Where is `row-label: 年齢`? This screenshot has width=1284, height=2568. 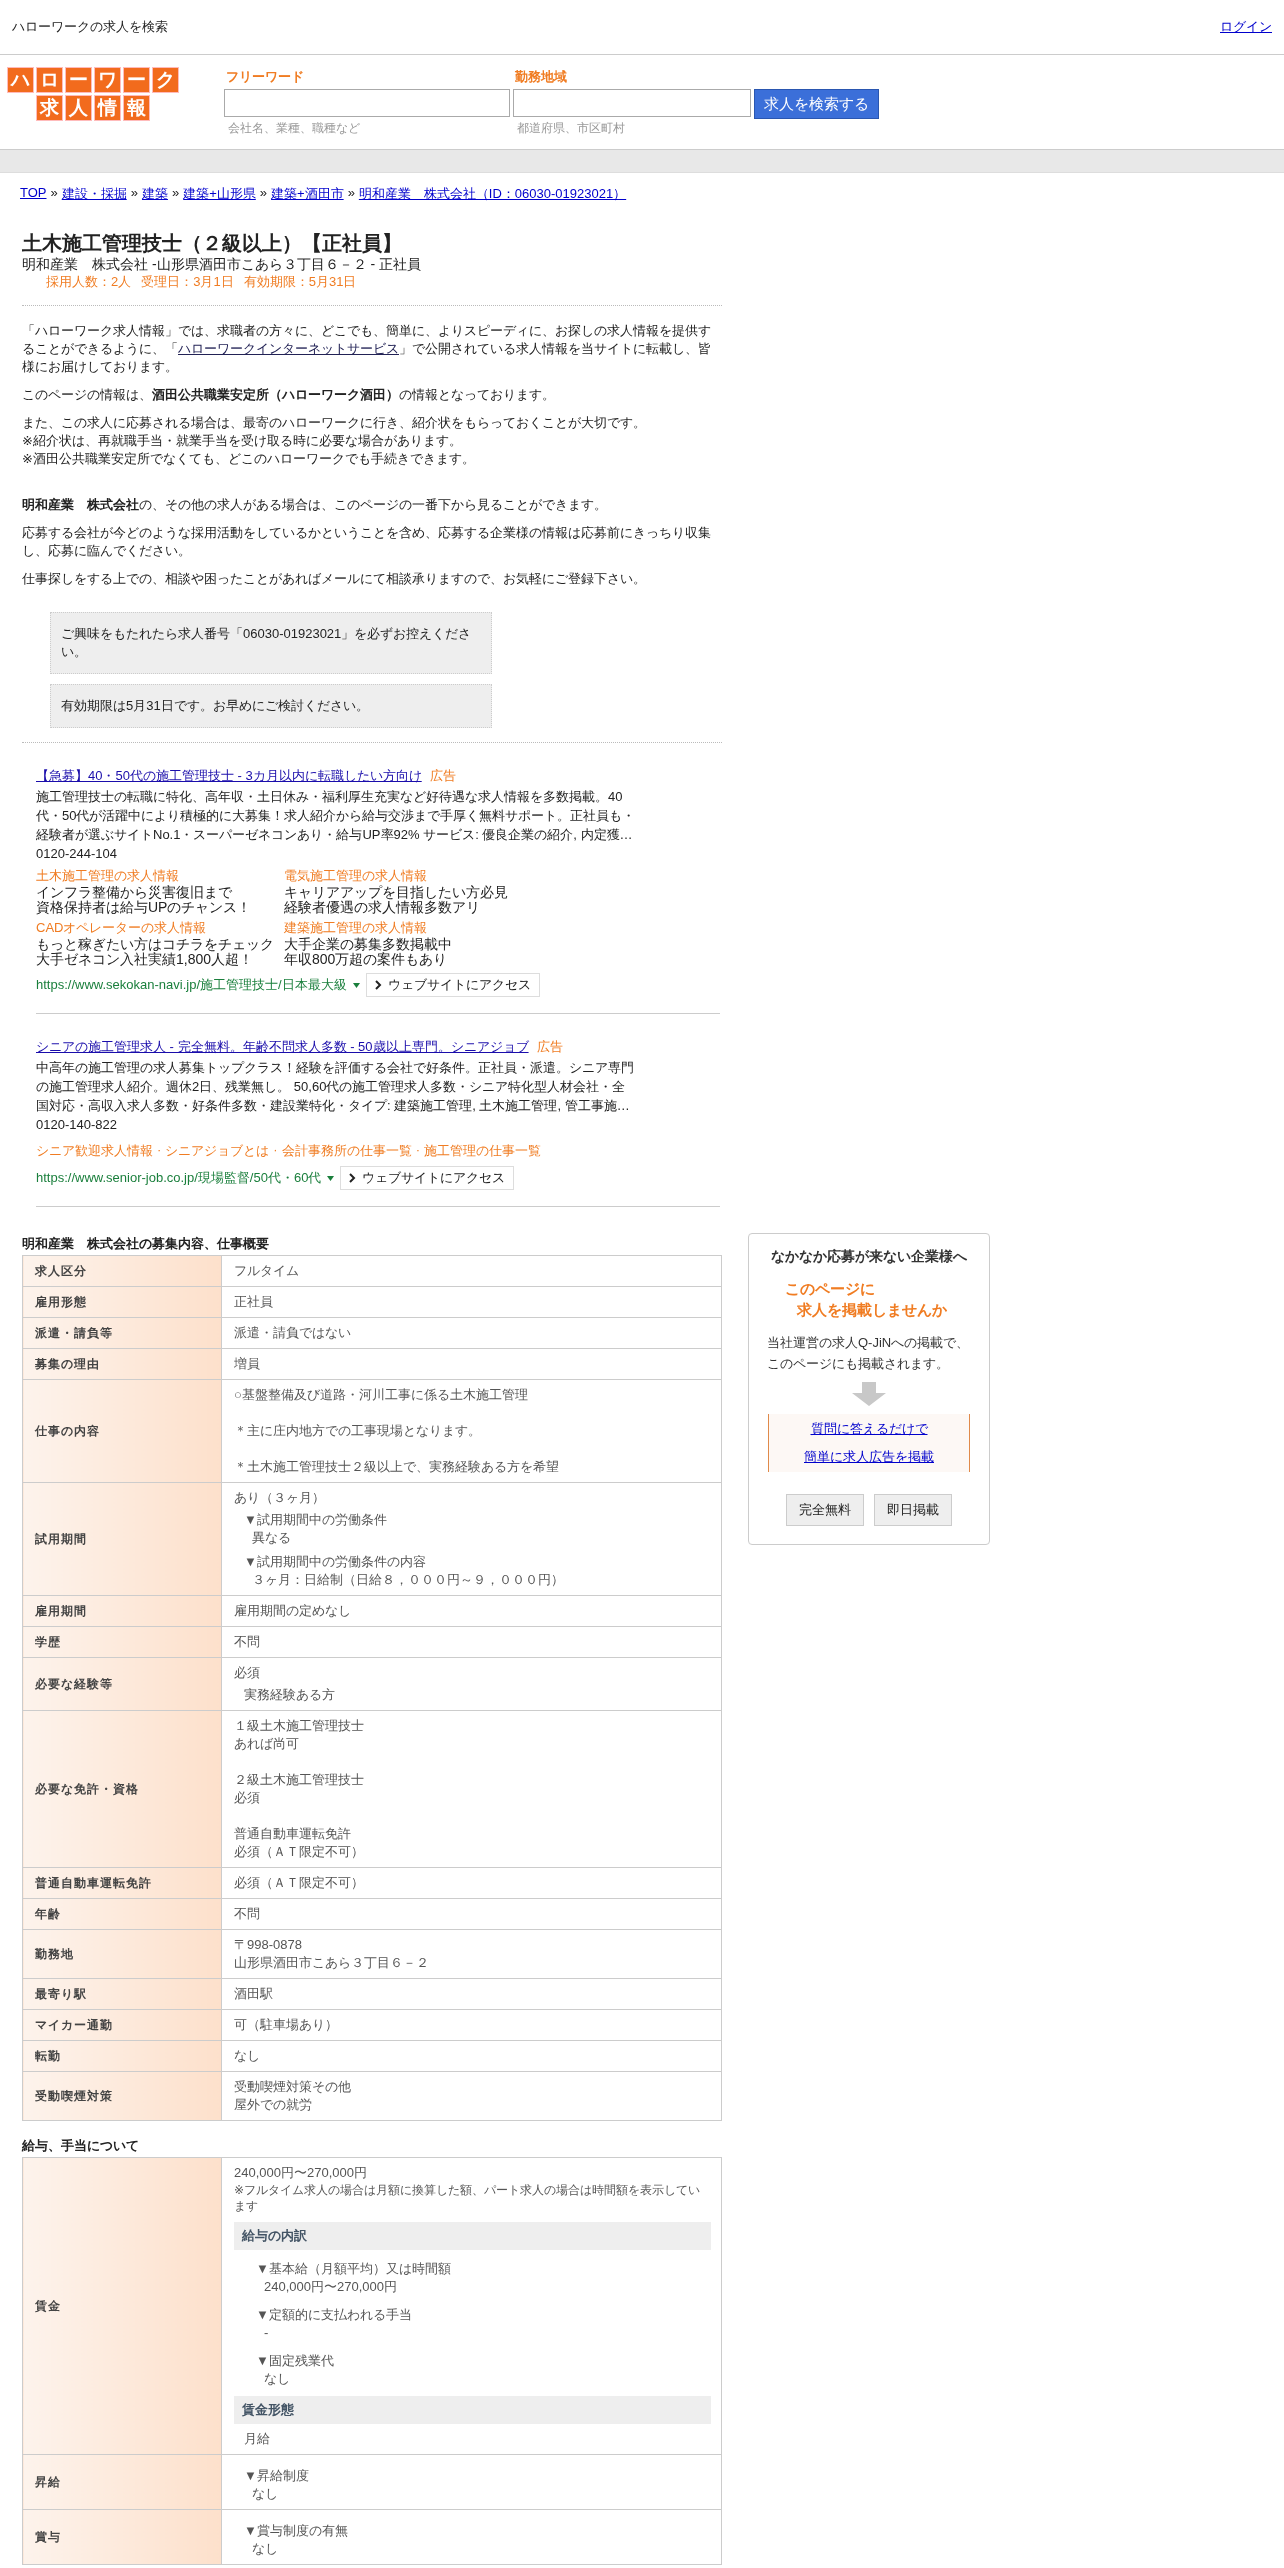 row-label: 年齢 is located at coordinates (122, 1914).